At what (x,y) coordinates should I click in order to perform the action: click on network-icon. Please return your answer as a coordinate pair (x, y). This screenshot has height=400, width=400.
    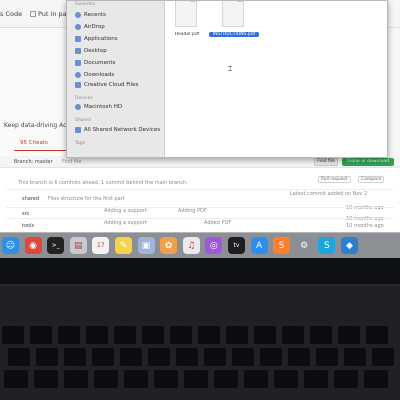
    Looking at the image, I should click on (78, 130).